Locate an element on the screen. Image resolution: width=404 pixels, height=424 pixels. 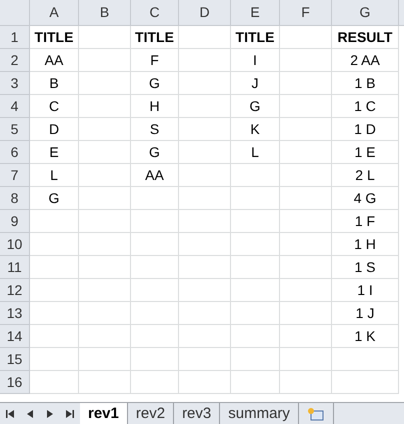
table-cell: TITLE is located at coordinates (155, 37).